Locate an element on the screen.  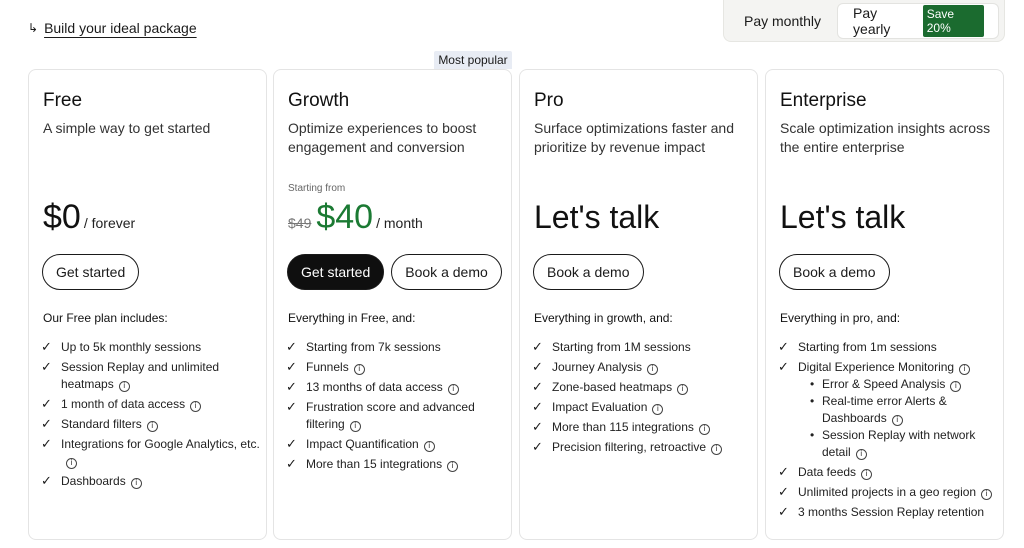
most-popular-tag: Most popular is located at coordinates (473, 60).